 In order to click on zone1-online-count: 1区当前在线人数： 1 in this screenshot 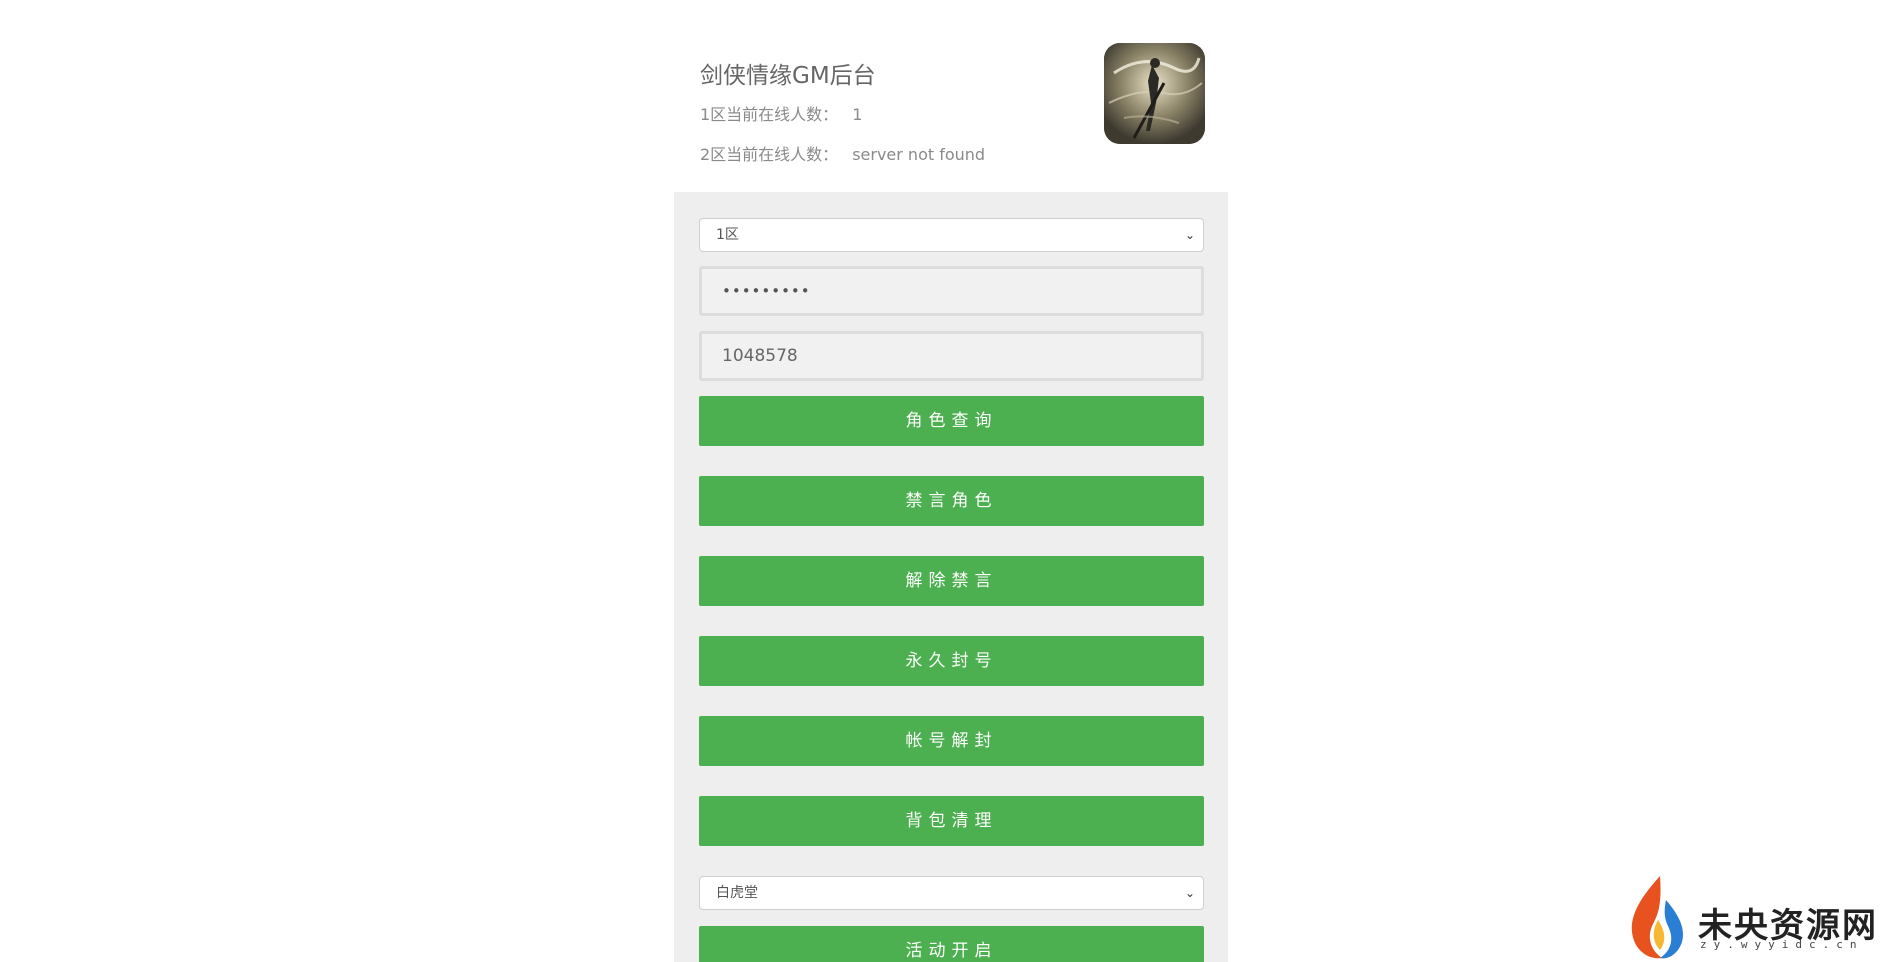, I will do `click(781, 113)`.